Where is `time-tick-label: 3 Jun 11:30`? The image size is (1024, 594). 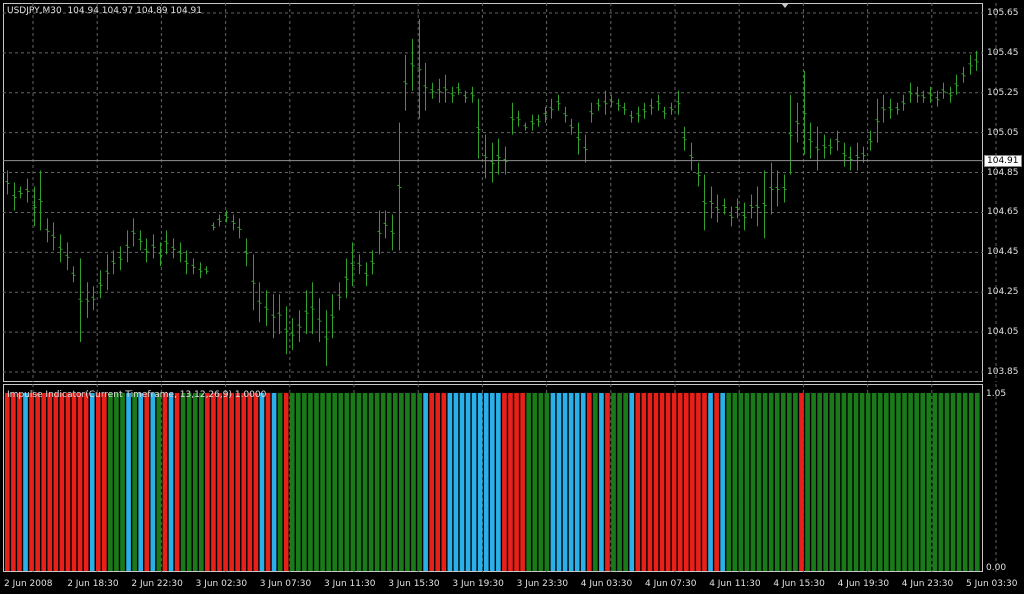
time-tick-label: 3 Jun 11:30 is located at coordinates (350, 584).